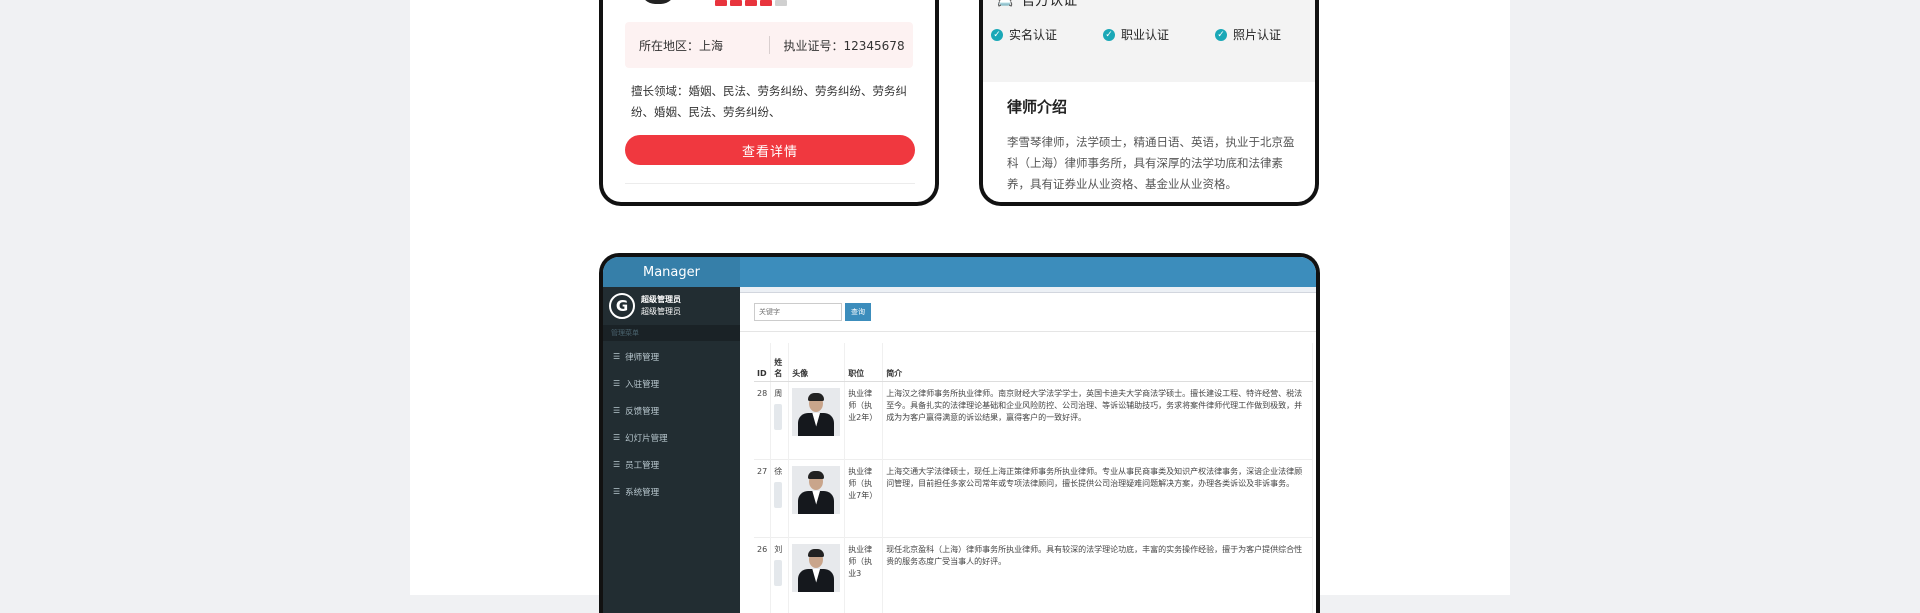 The image size is (1920, 613). Describe the element at coordinates (780, 362) in the screenshot. I see `col-name: 姓名` at that location.